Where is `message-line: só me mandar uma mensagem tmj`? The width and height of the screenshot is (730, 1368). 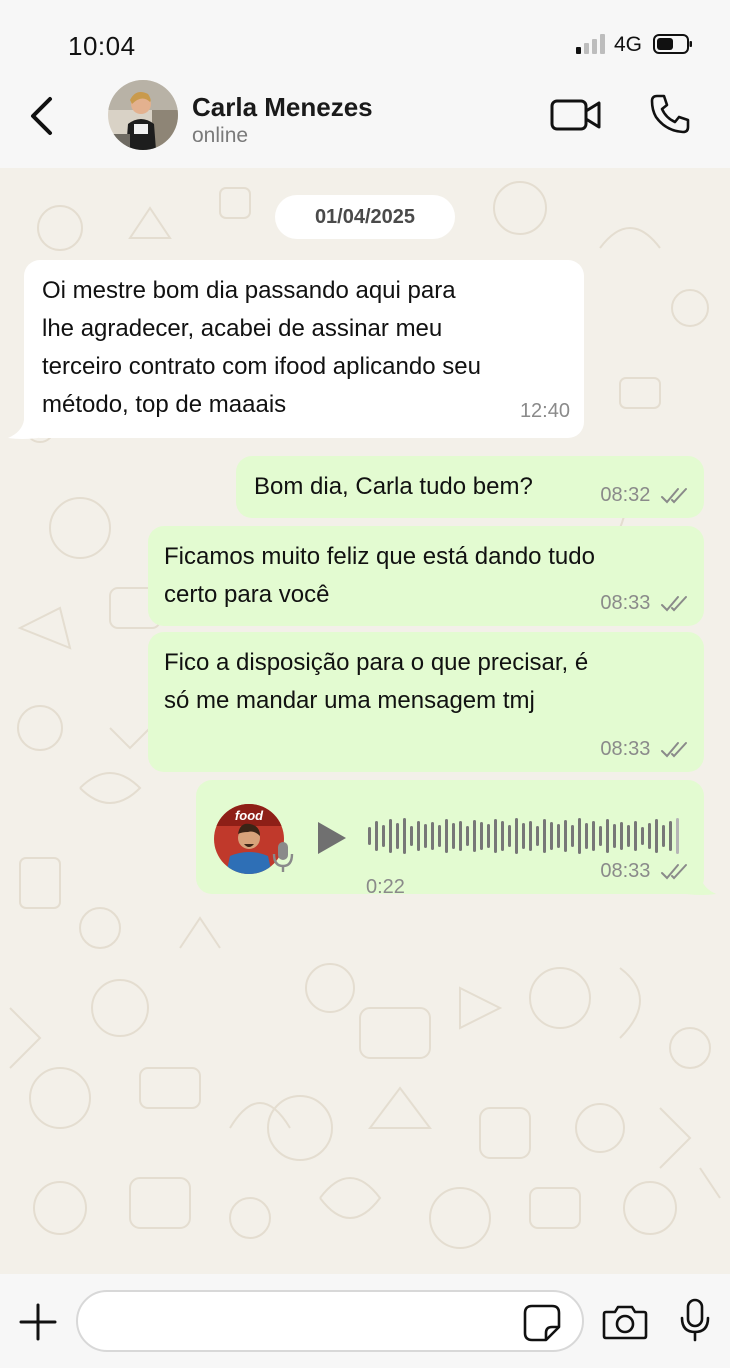 message-line: só me mandar uma mensagem tmj is located at coordinates (349, 700).